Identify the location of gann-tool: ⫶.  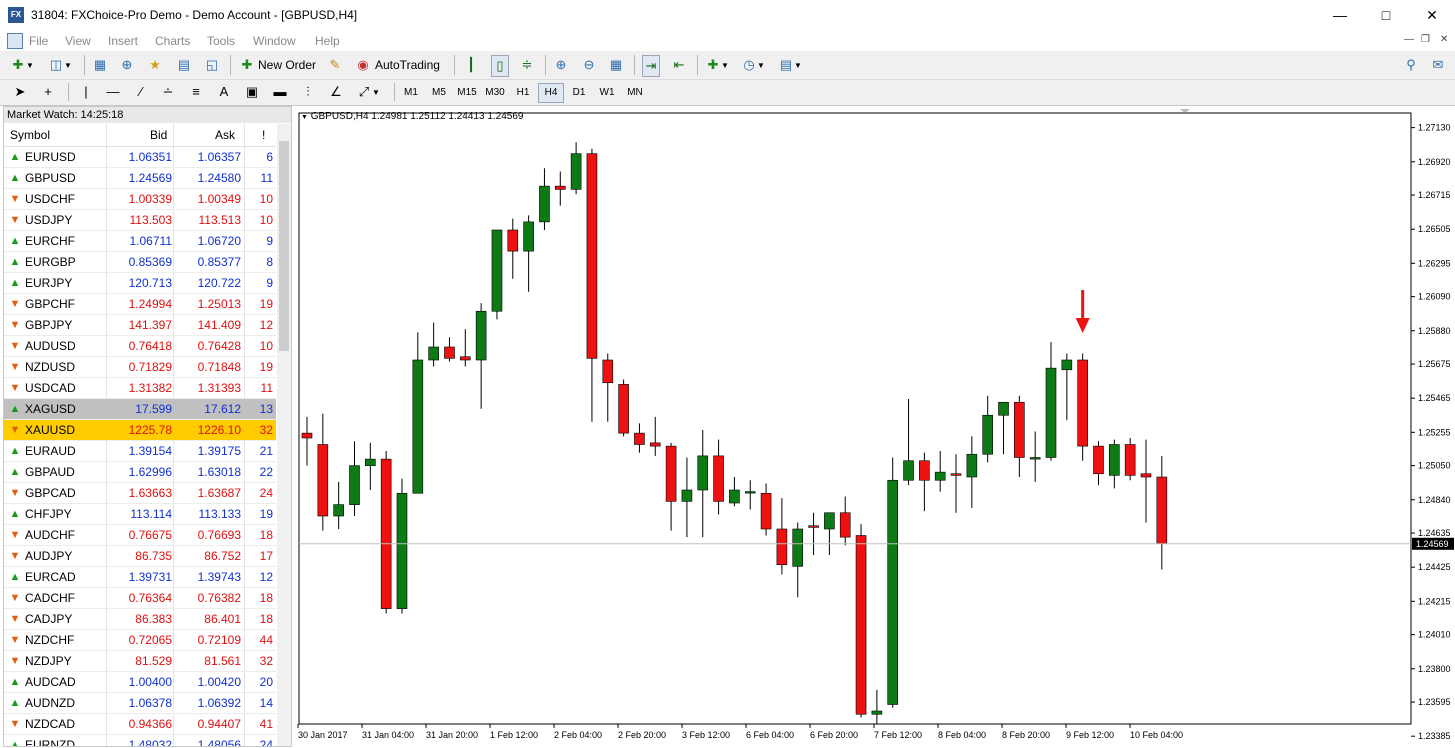
(308, 92).